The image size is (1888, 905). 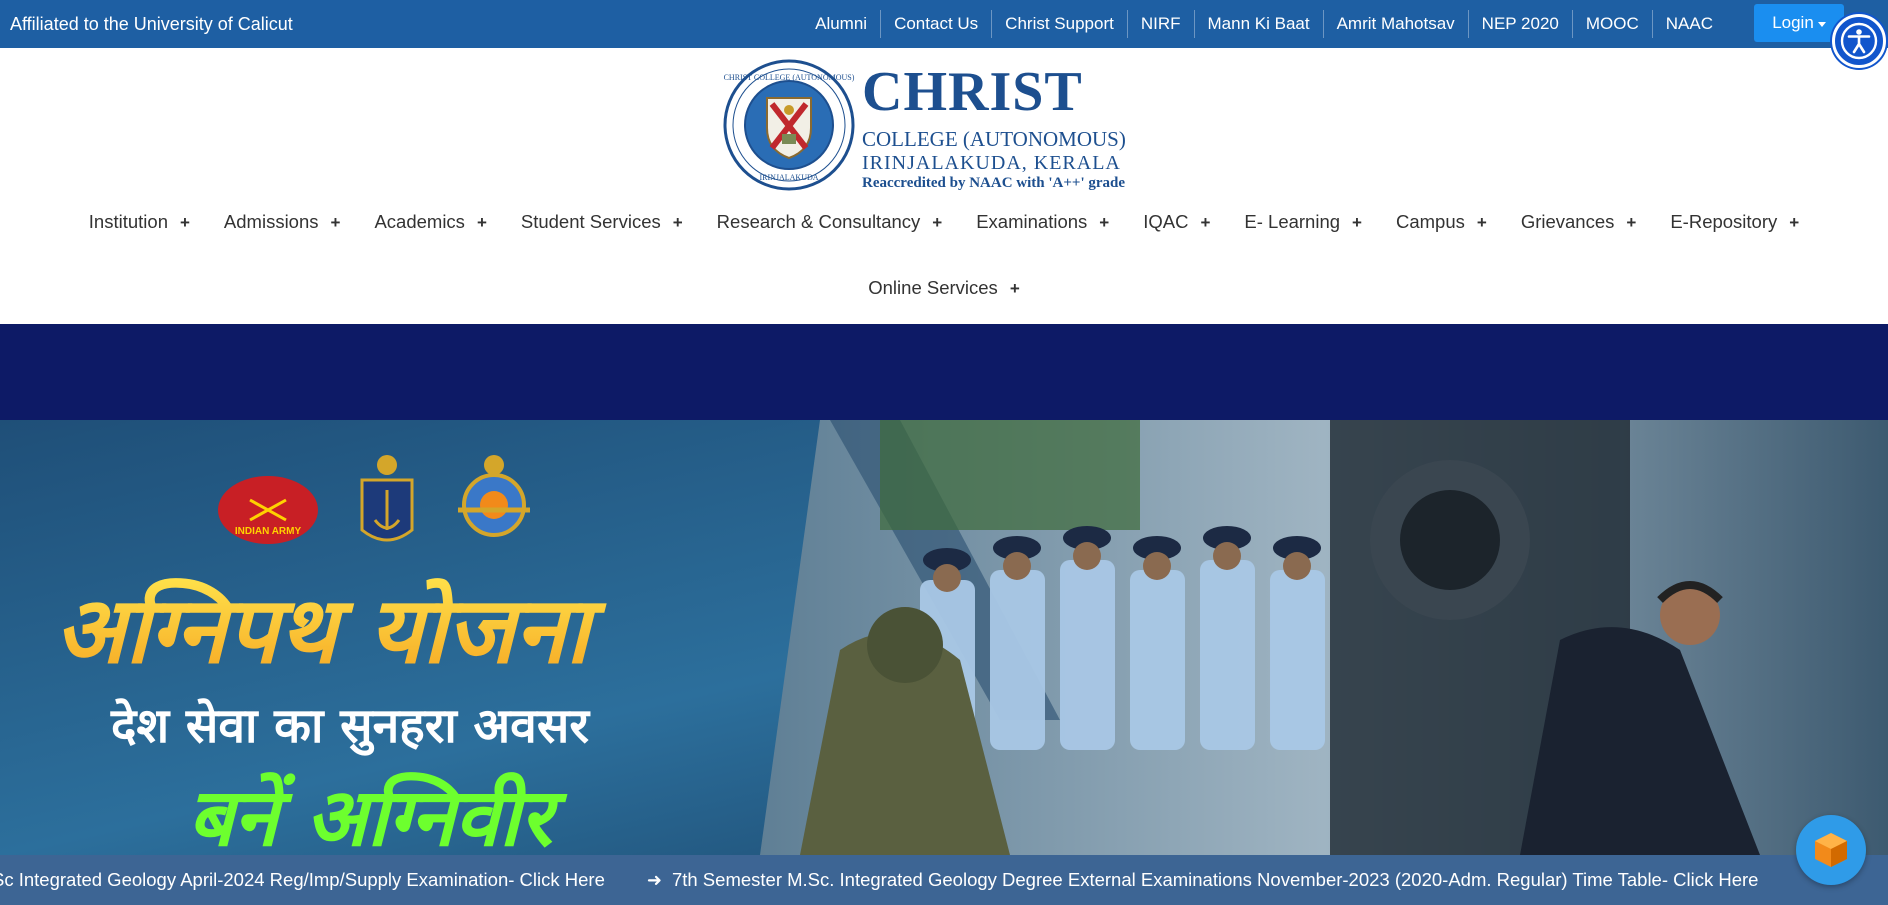 I want to click on nav-item-admissions: Admissions +, so click(x=282, y=222).